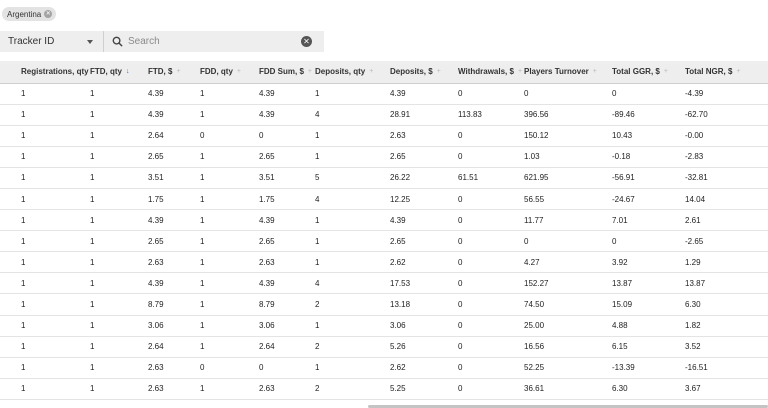 This screenshot has height=408, width=768. Describe the element at coordinates (144, 41) in the screenshot. I see `search-input: Search` at that location.